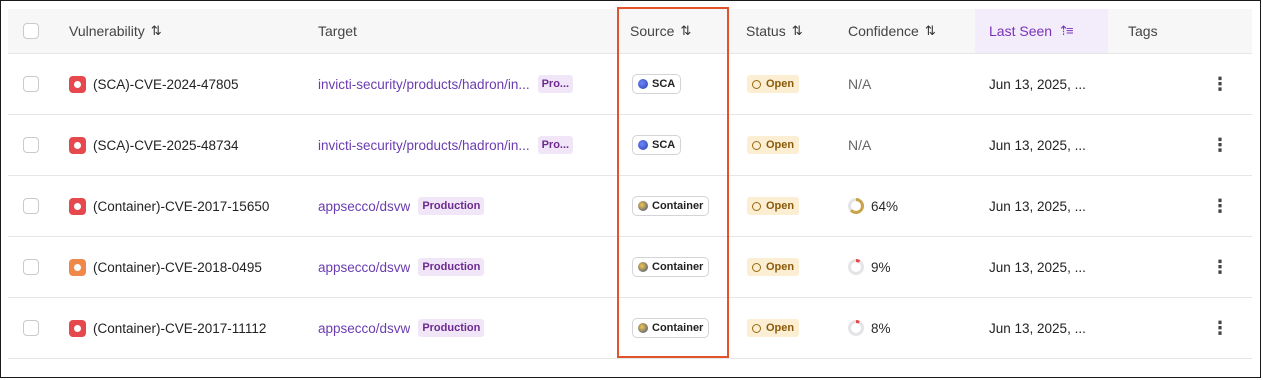 This screenshot has width=1263, height=380. What do you see at coordinates (643, 328) in the screenshot?
I see `container-icon` at bounding box center [643, 328].